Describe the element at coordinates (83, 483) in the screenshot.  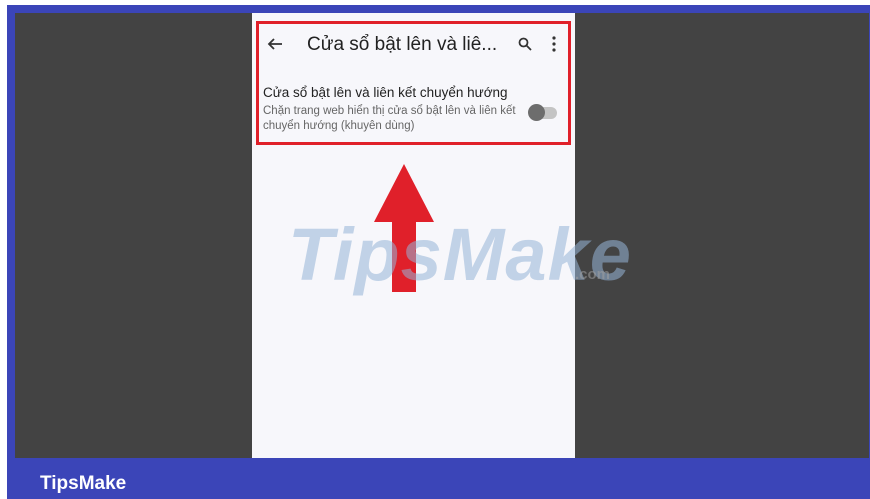
I see `brand-label: TipsMake` at that location.